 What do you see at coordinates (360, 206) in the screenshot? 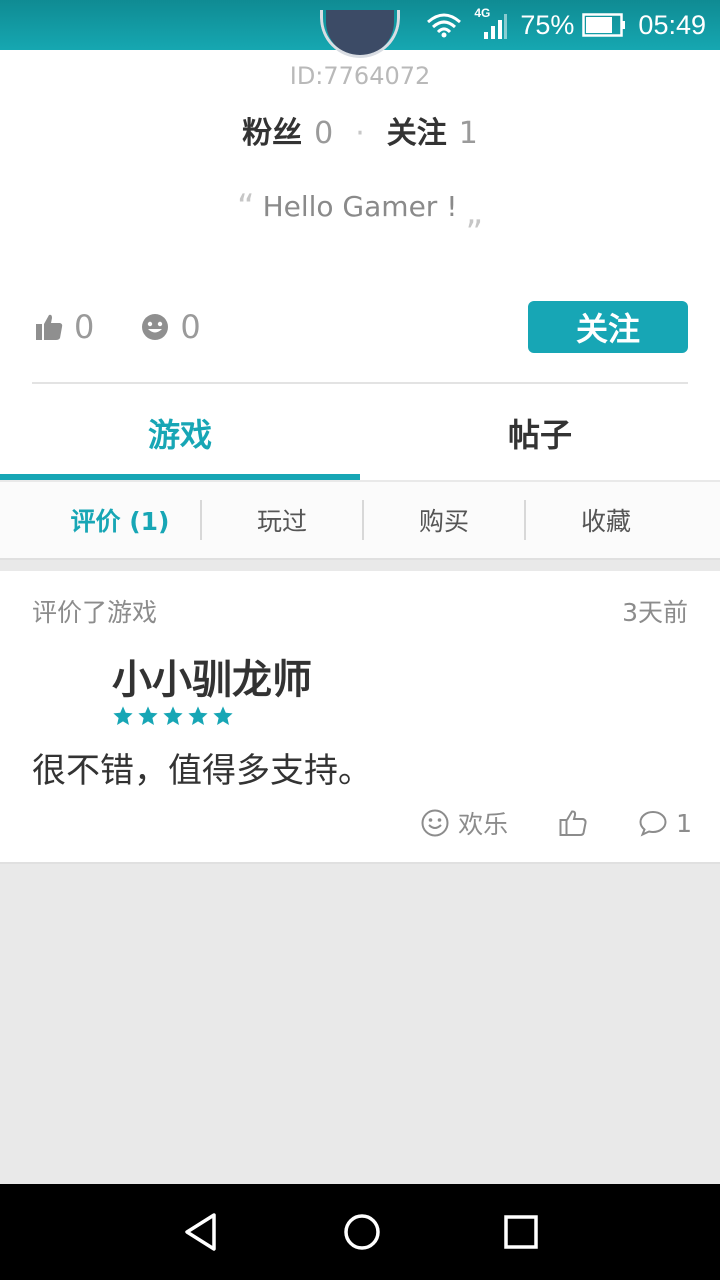
I see `motto-text: Hello Gamer !` at bounding box center [360, 206].